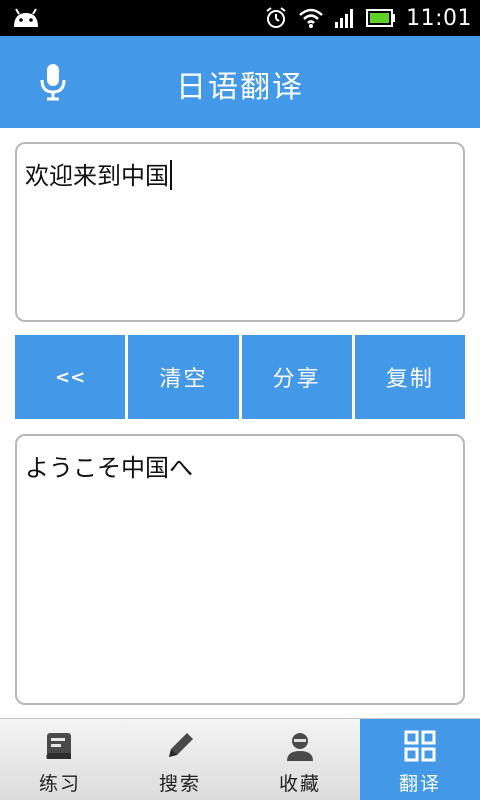 This screenshot has width=480, height=800. Describe the element at coordinates (179, 784) in the screenshot. I see `nav-label-search: 搜索` at that location.